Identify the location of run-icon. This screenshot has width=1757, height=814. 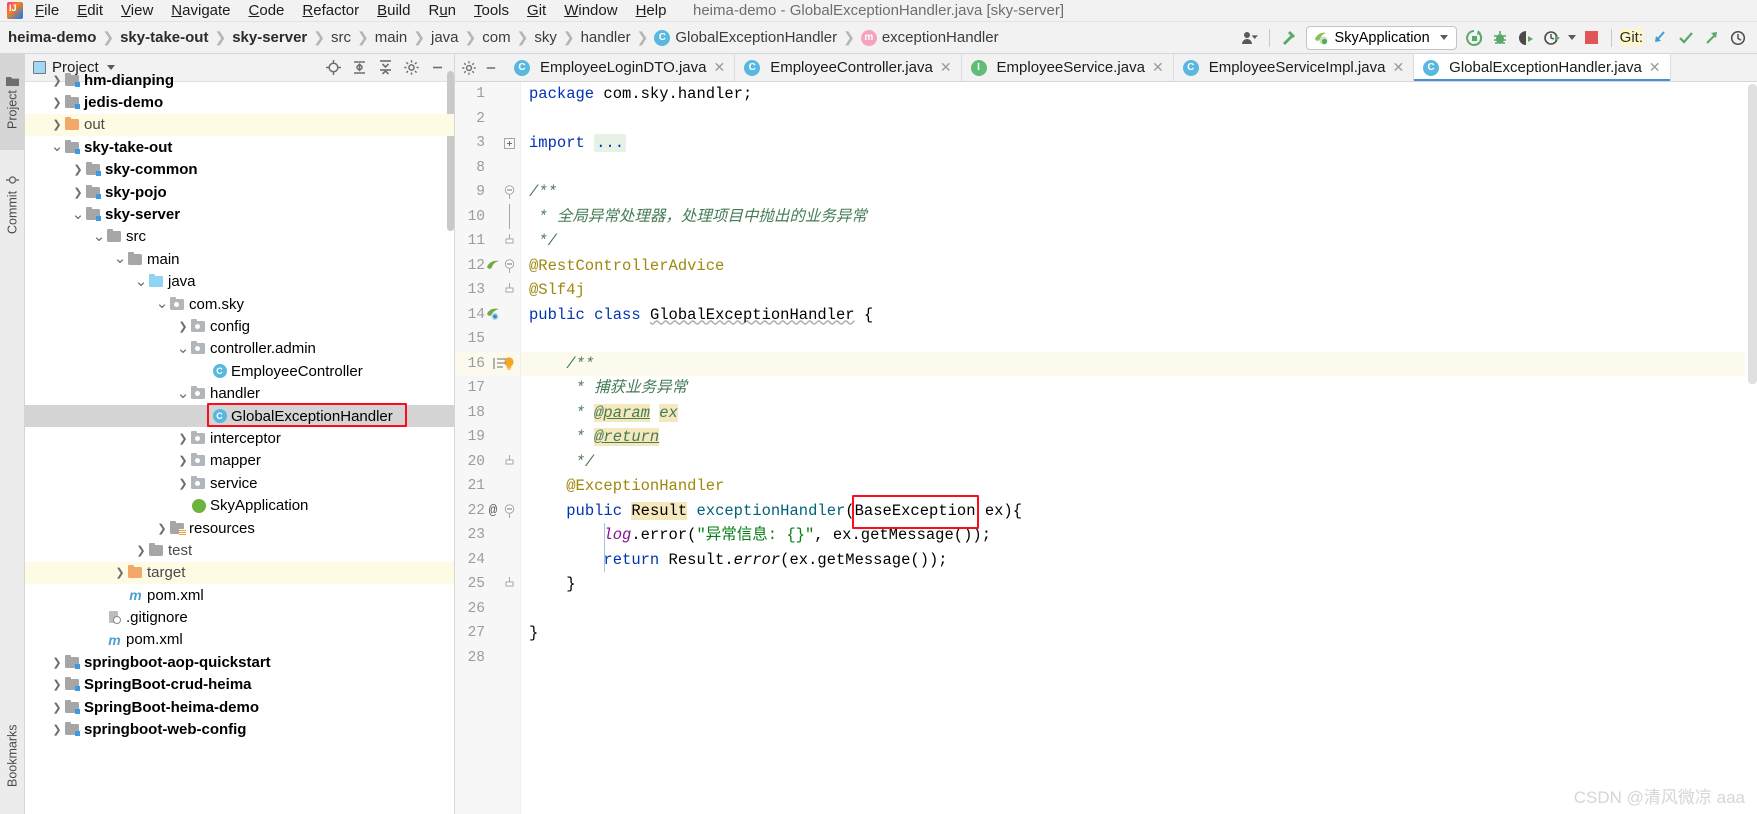
(1474, 38).